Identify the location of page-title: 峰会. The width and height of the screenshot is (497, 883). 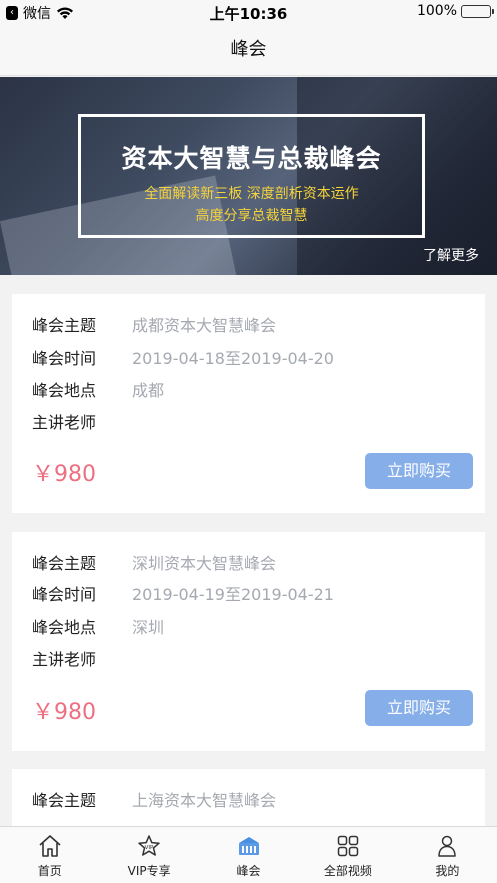
(248, 49).